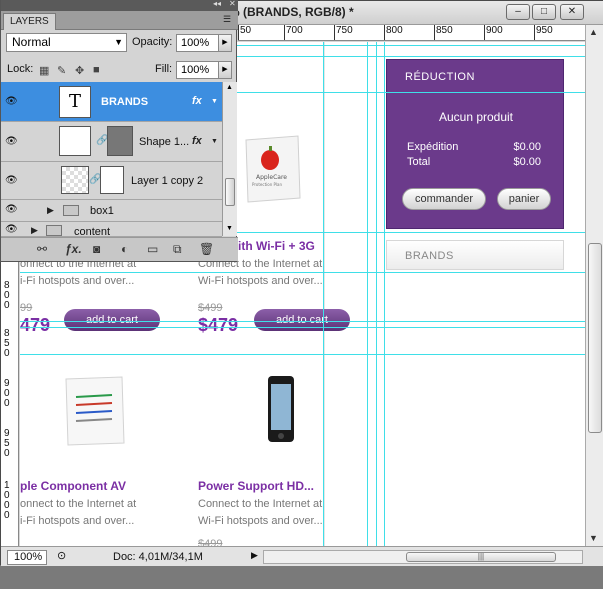  I want to click on hscroll-thumb: |||, so click(481, 557).